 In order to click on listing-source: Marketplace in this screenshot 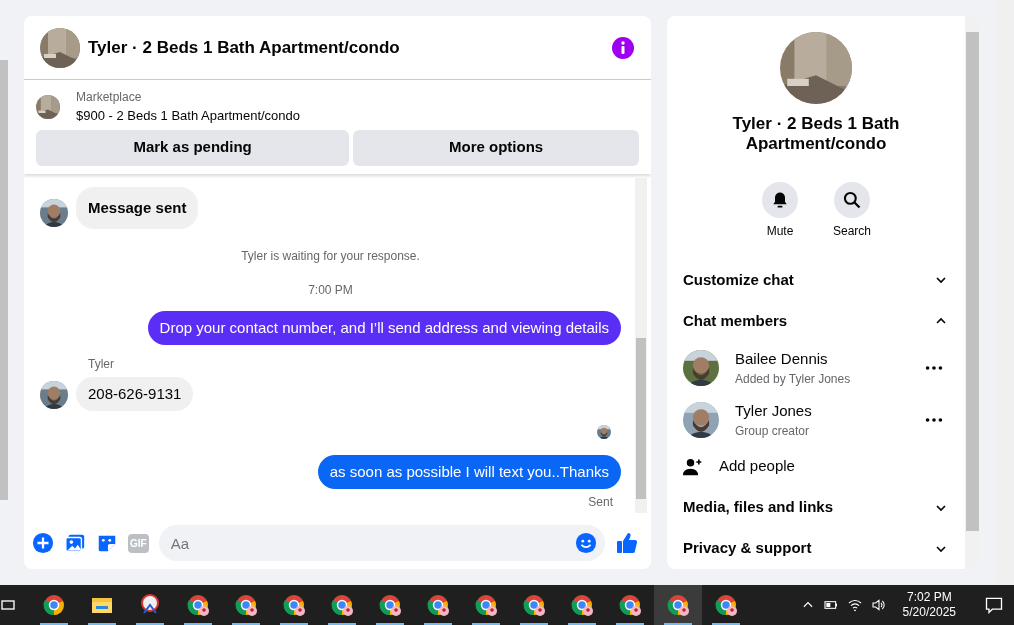, I will do `click(109, 97)`.